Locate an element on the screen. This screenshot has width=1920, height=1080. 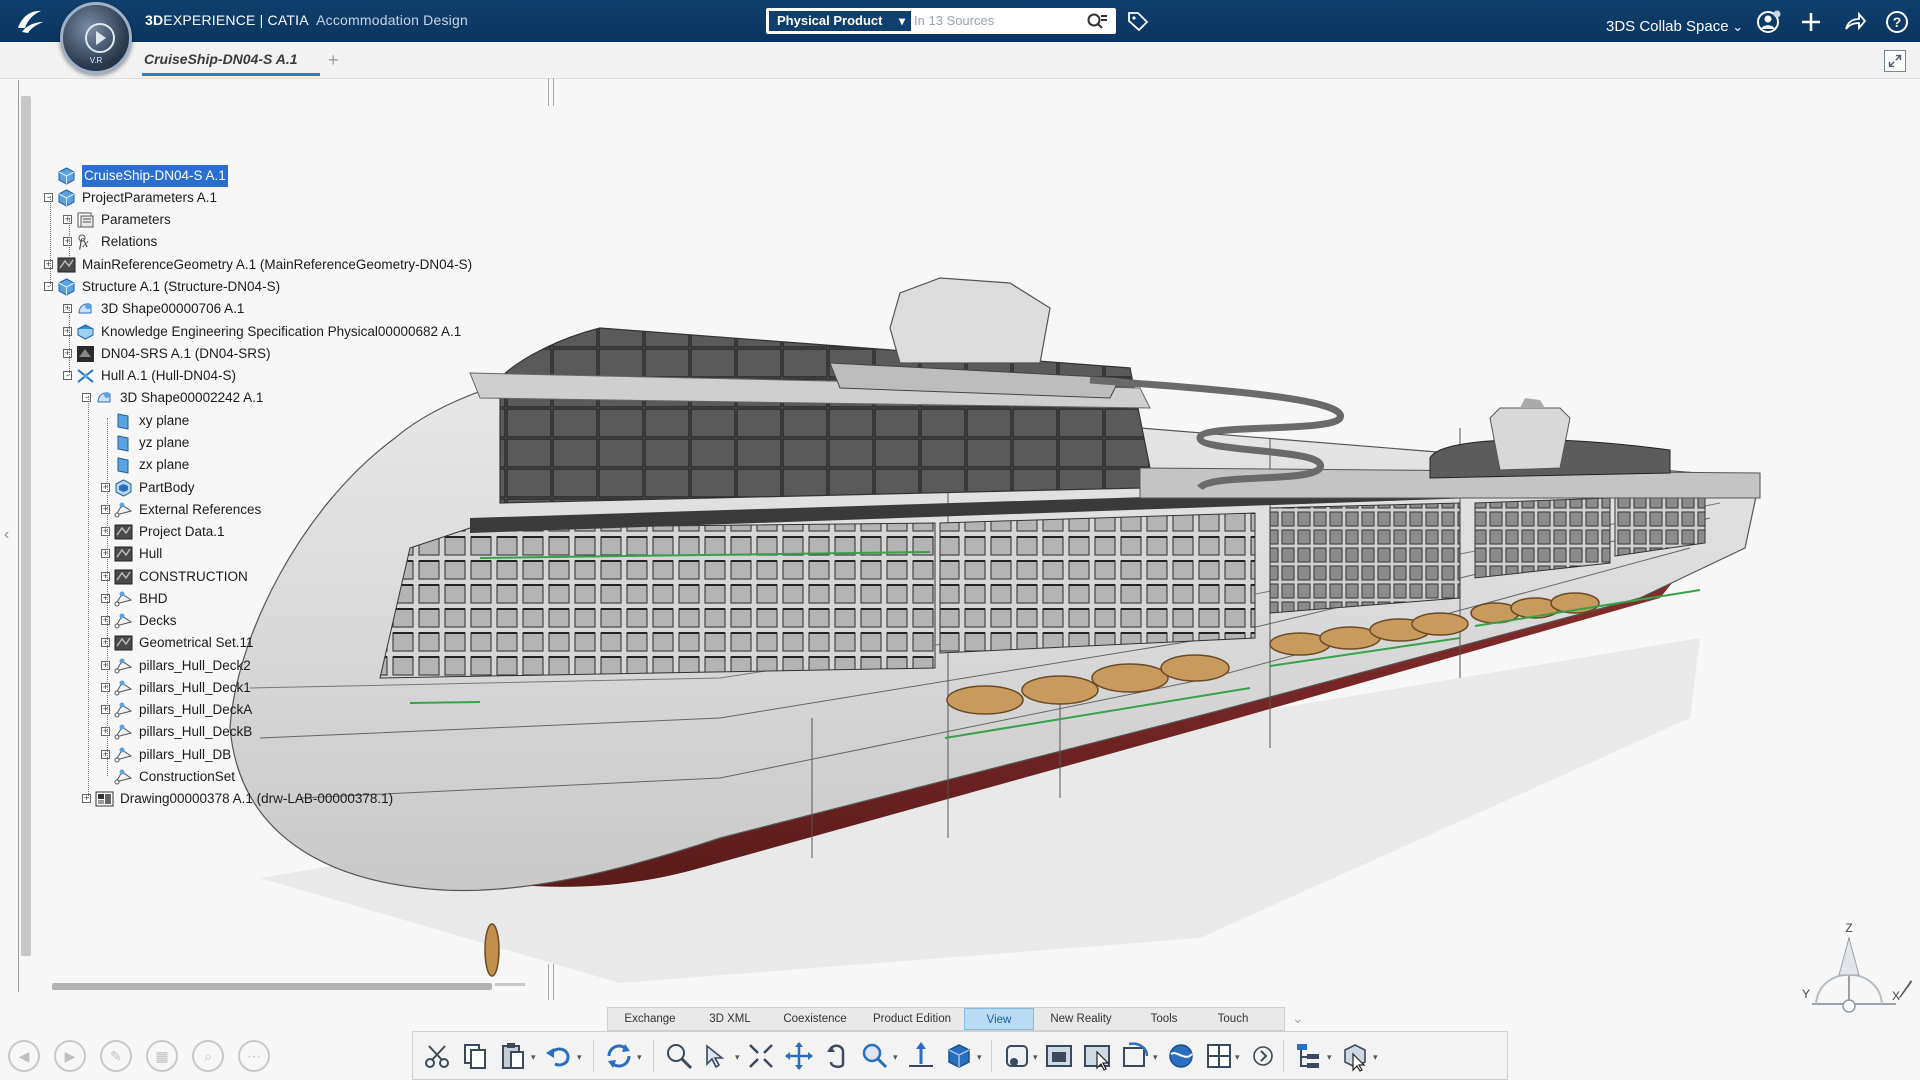
dassault-logo-icon is located at coordinates (30, 21).